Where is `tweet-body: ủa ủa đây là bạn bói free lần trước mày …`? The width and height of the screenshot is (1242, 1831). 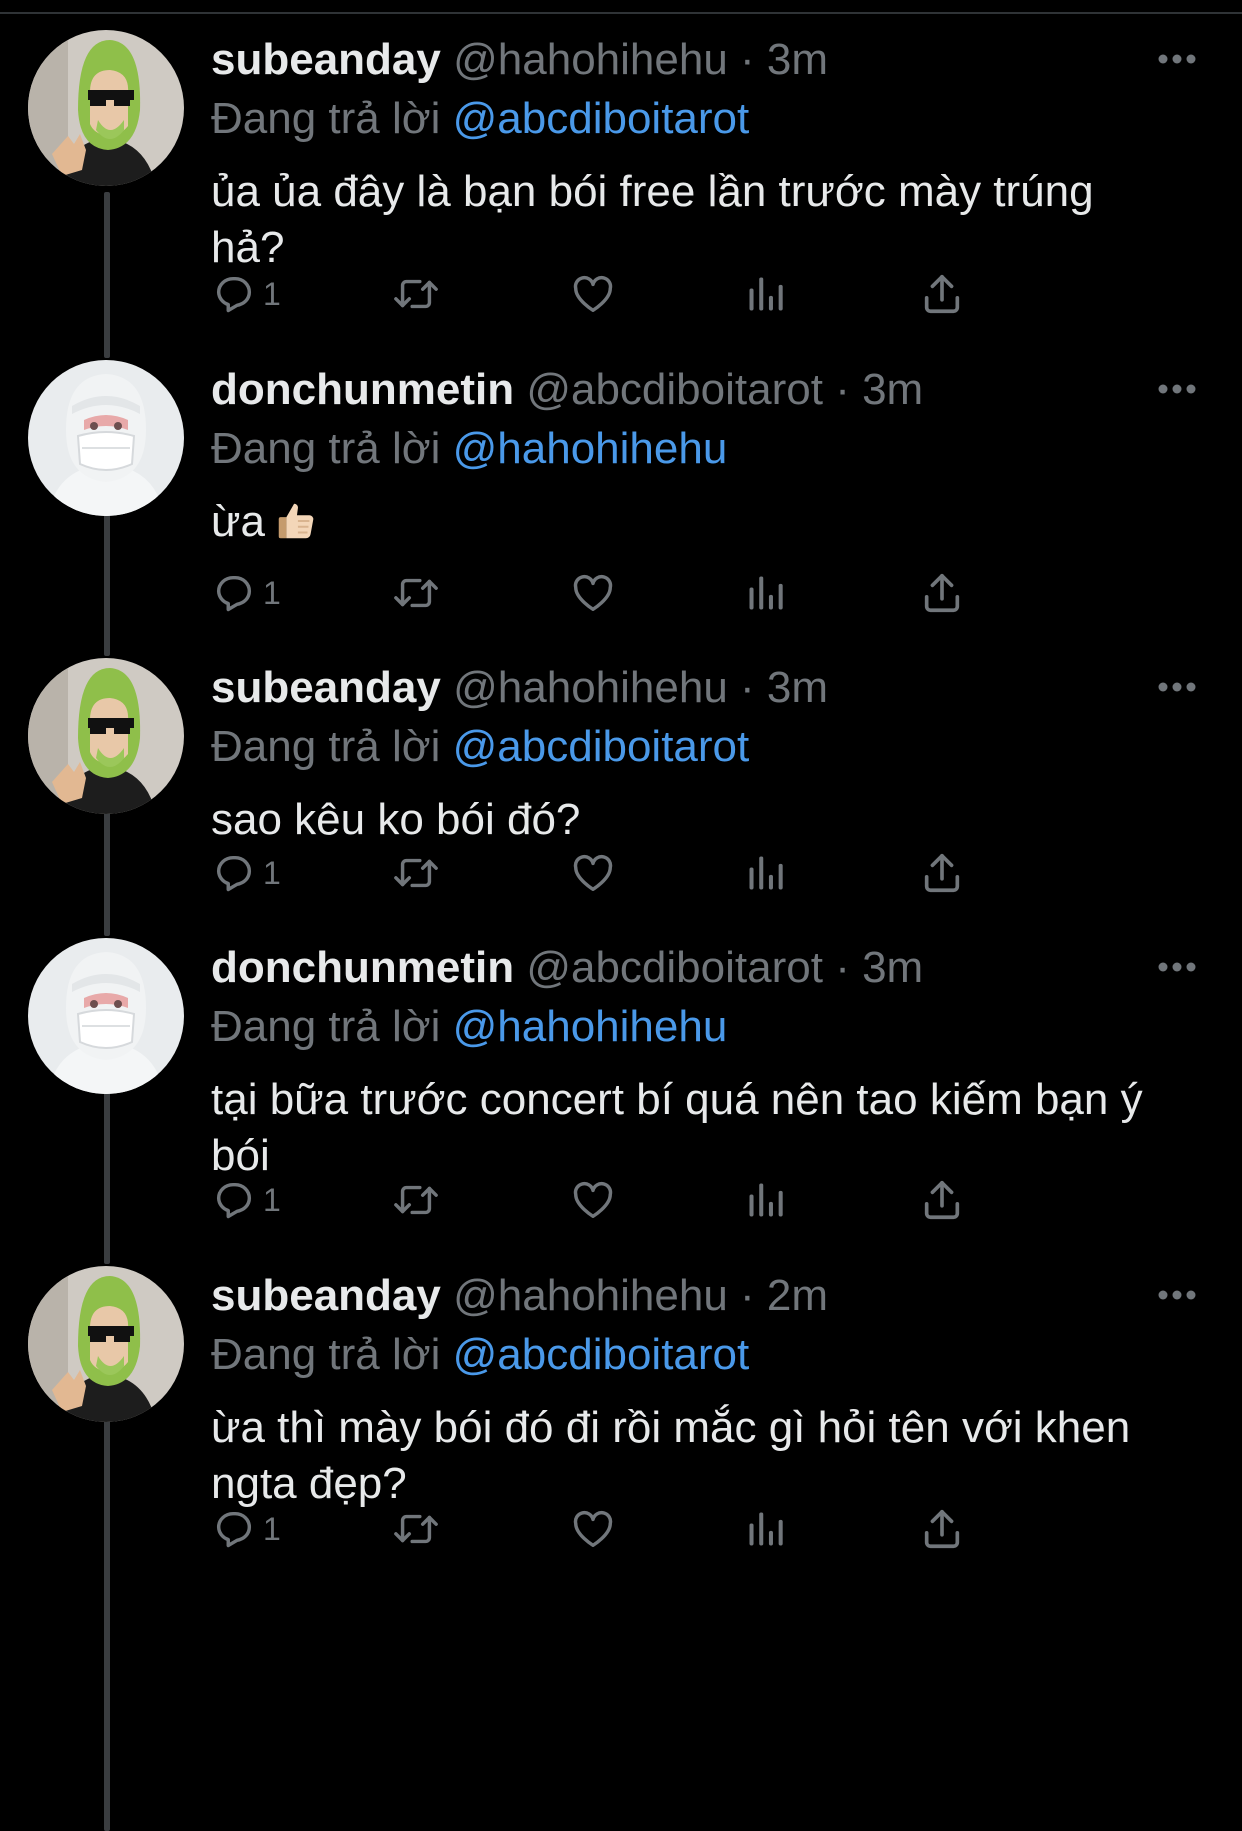
tweet-body: ủa ủa đây là bạn bói free lần trước mày … is located at coordinates (658, 219).